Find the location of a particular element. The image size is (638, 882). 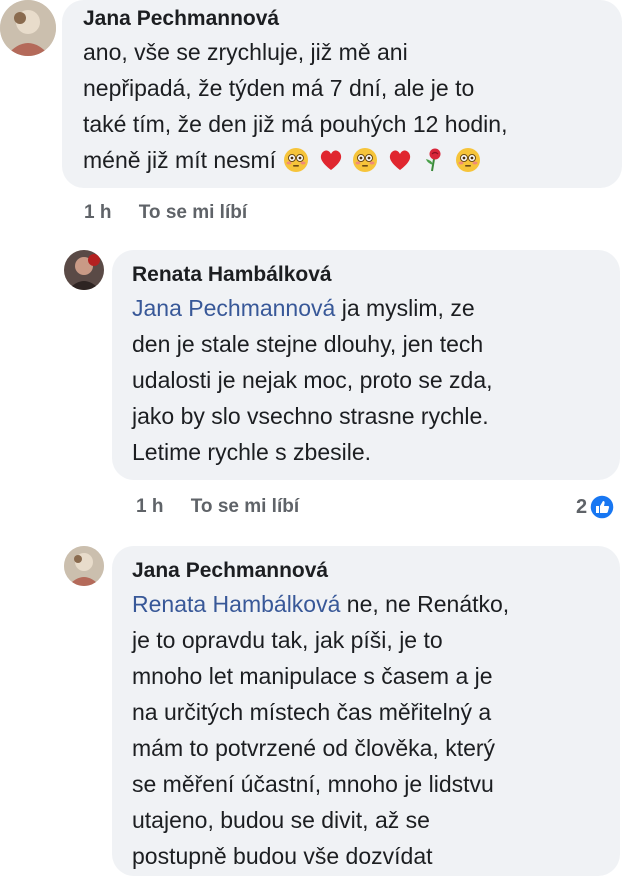

mention-link: Renata Hambálková is located at coordinates (236, 604).